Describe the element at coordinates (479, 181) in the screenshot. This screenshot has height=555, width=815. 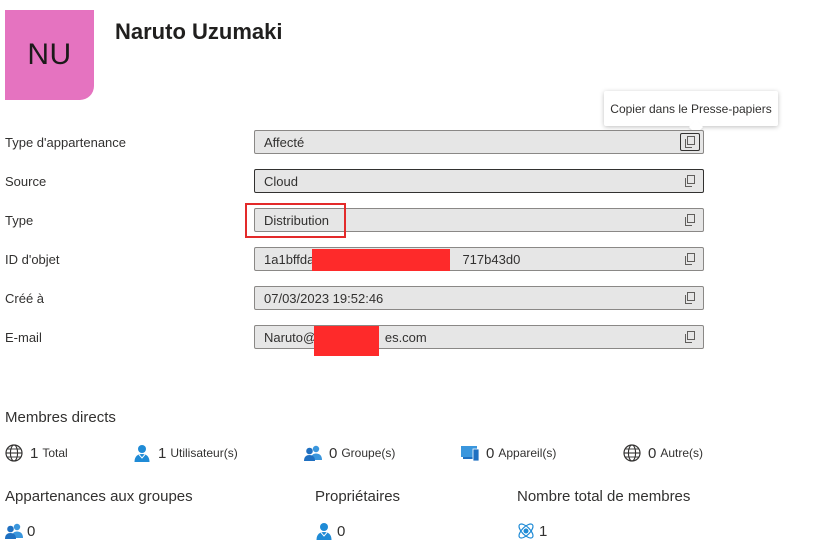
I see `source-field: Cloud` at that location.